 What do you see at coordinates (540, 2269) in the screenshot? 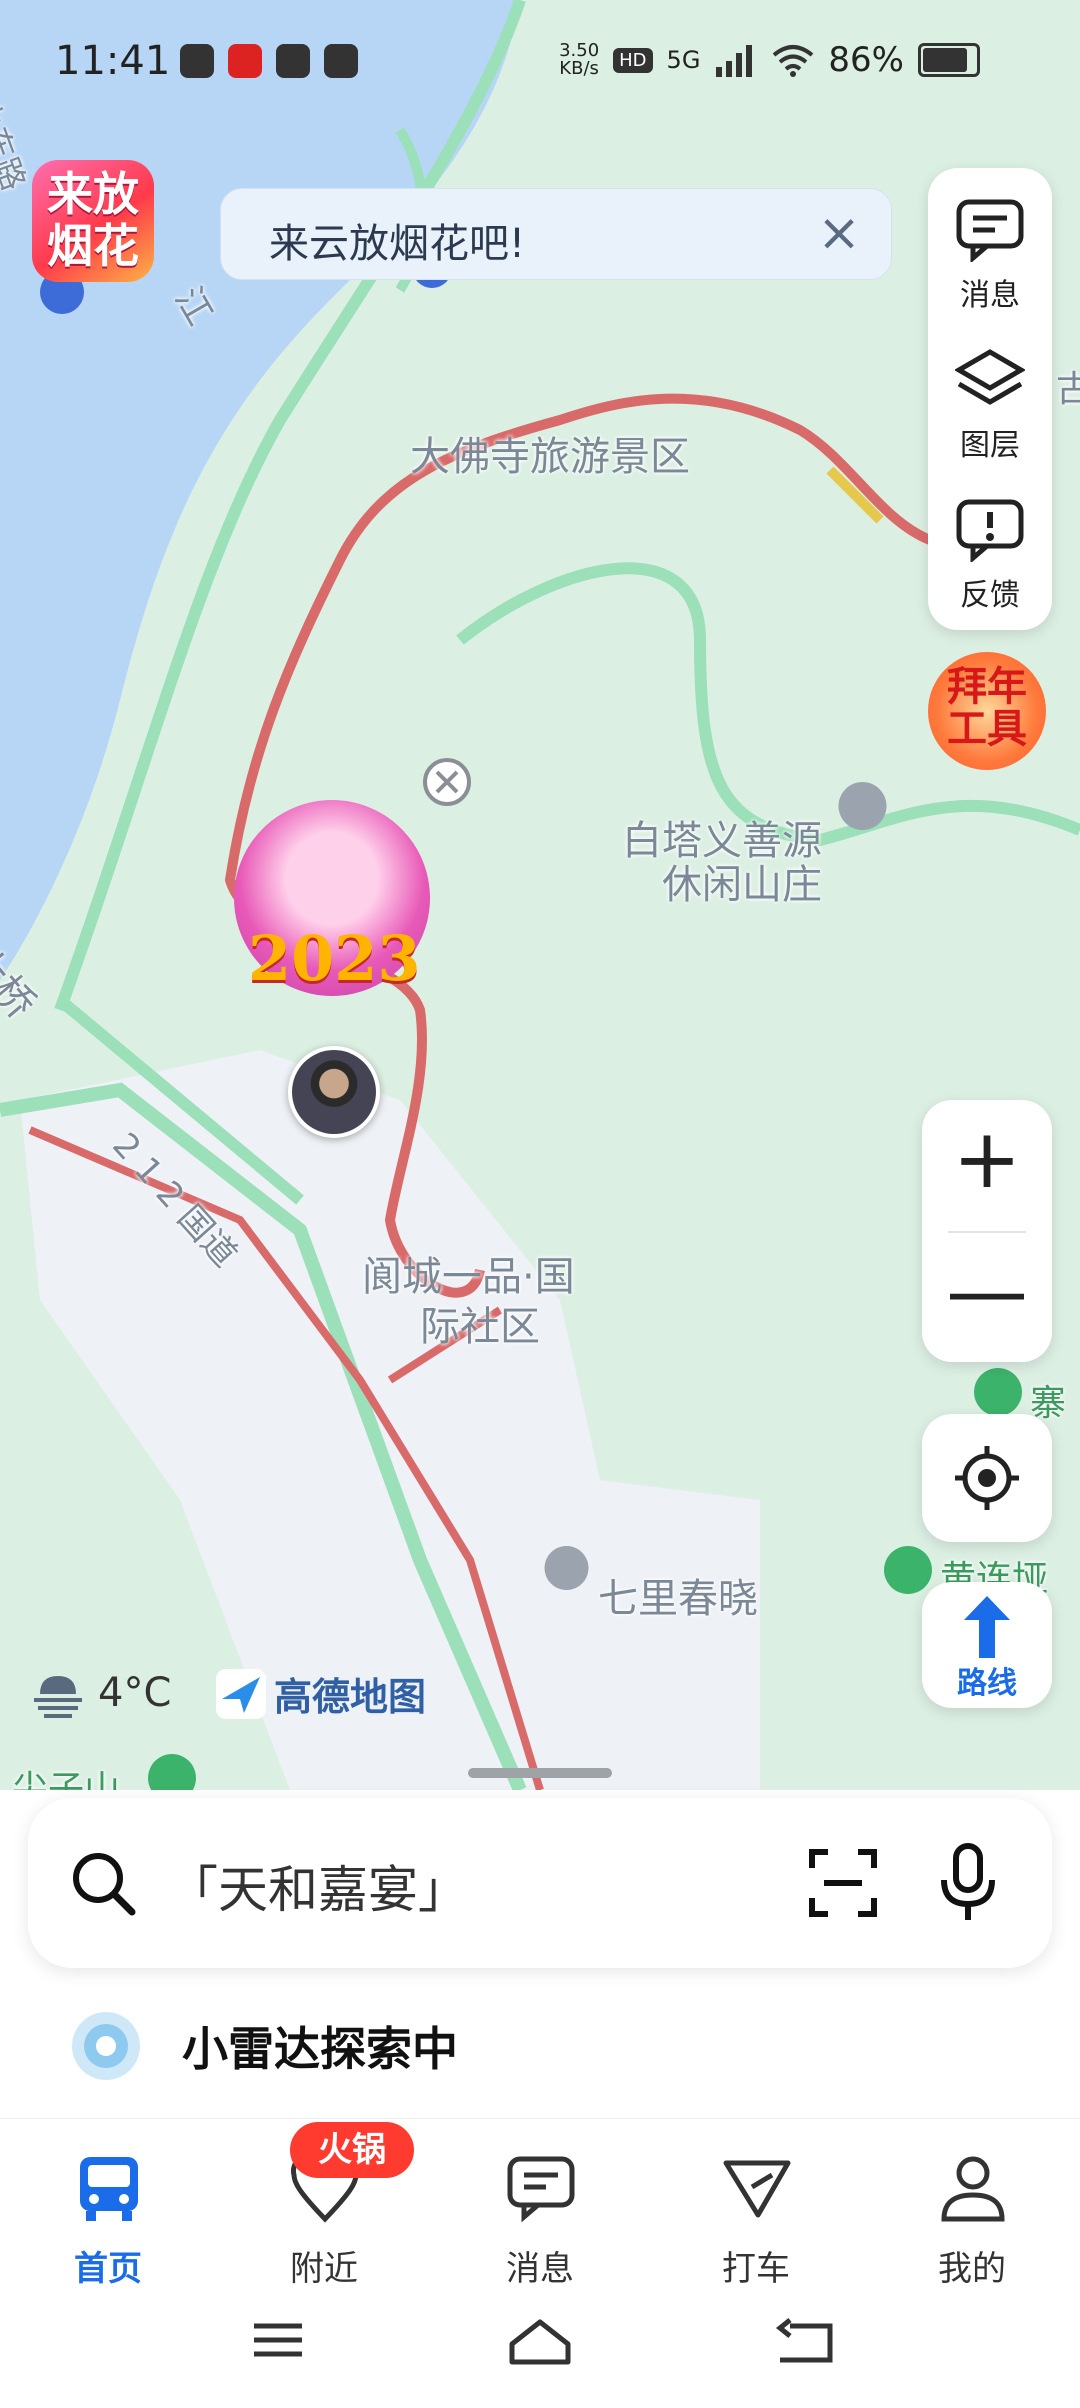
I see `tab-messages-label: 消息` at bounding box center [540, 2269].